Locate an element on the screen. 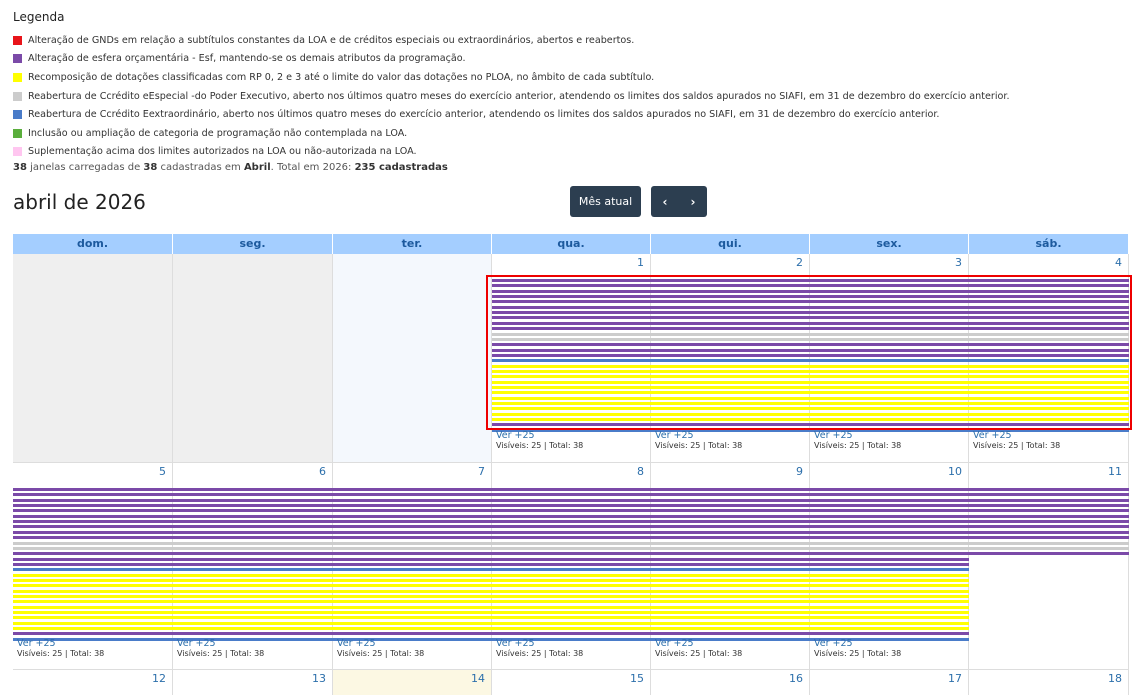  day-cell: 14 is located at coordinates (412, 682).